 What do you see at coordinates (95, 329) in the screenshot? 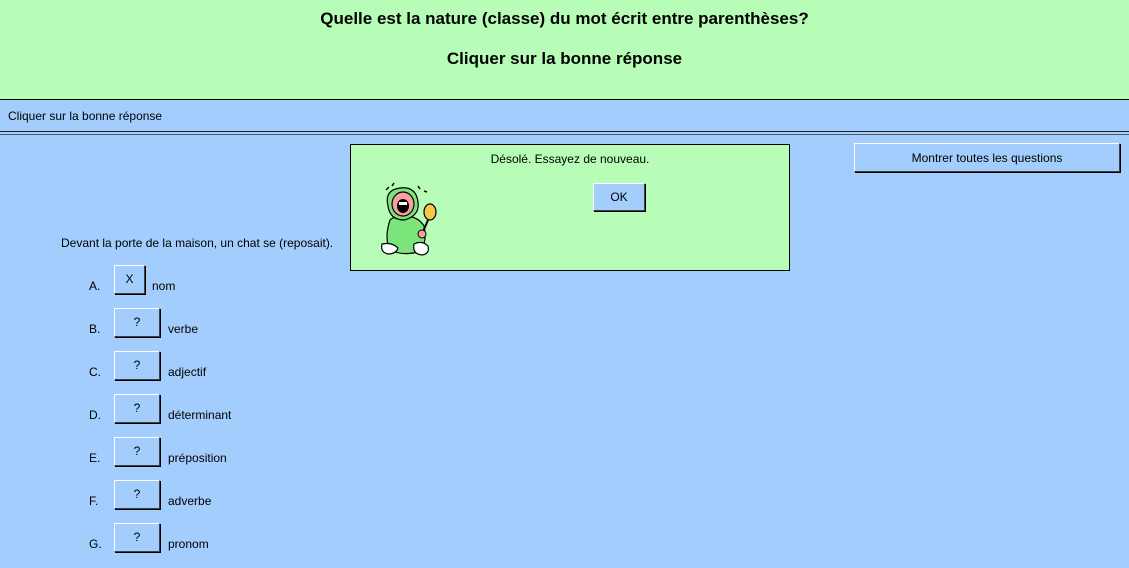
I see `option-letter: B.` at bounding box center [95, 329].